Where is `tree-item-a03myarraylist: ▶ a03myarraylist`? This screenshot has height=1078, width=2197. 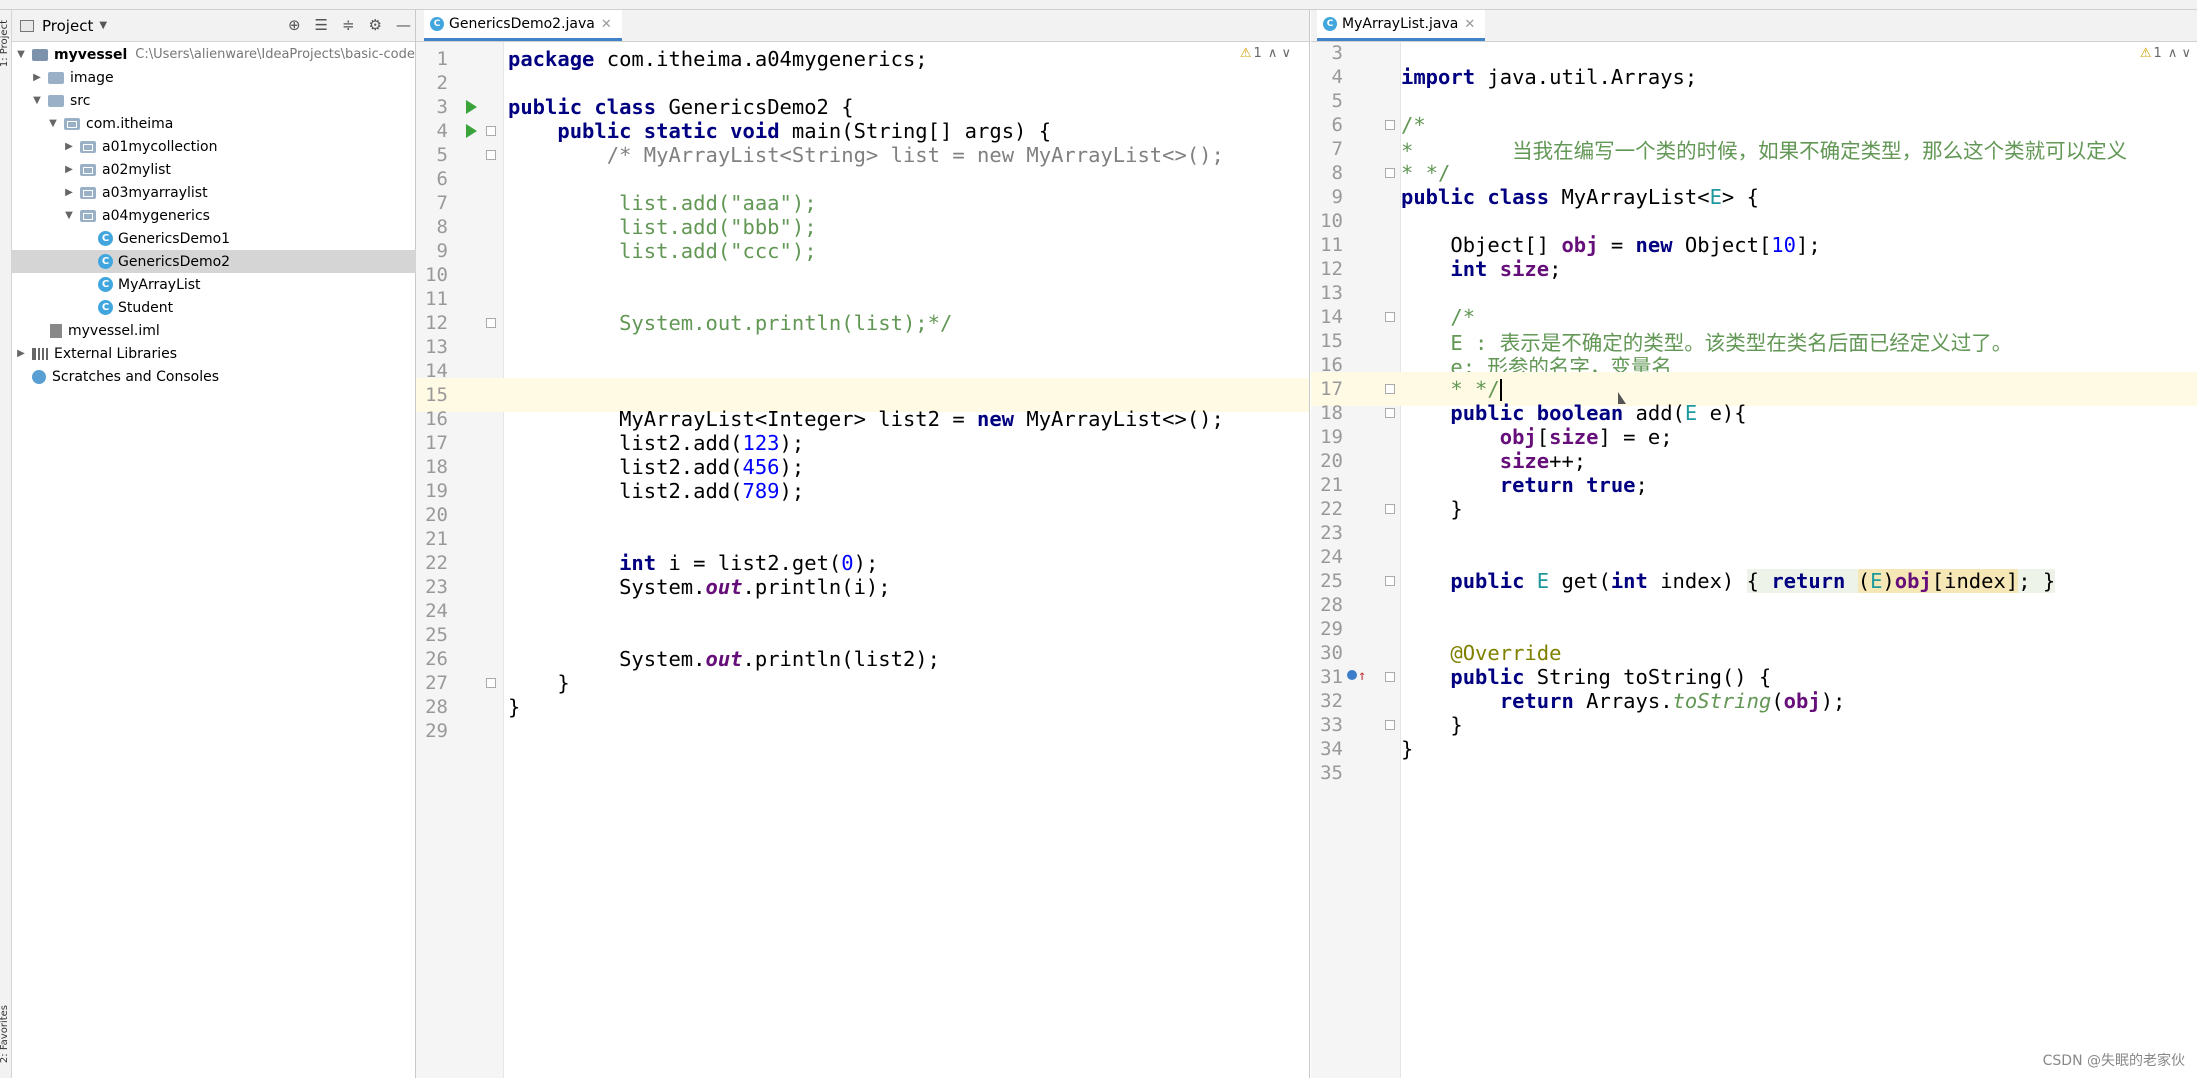
tree-item-a03myarraylist: ▶ a03myarraylist is located at coordinates (214, 192).